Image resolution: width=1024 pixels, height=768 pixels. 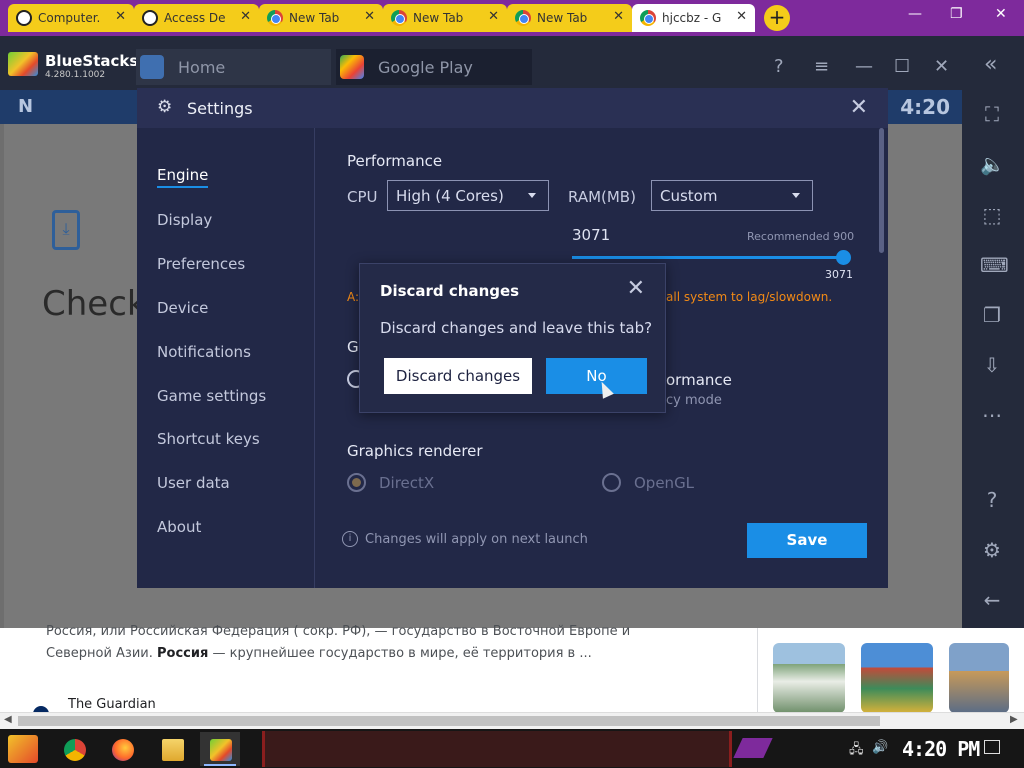 What do you see at coordinates (753, 748) in the screenshot?
I see `taskbar-decoration` at bounding box center [753, 748].